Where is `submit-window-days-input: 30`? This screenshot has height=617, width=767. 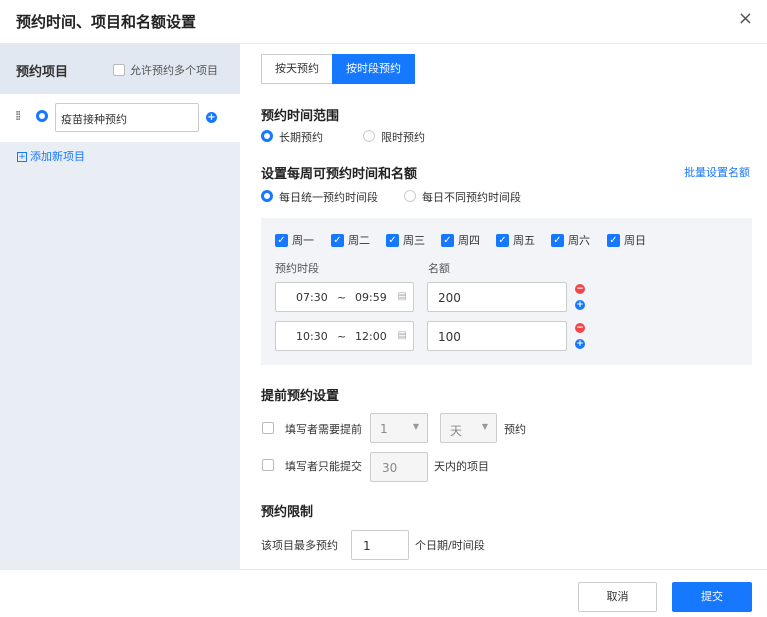
submit-window-days-input: 30 is located at coordinates (399, 467).